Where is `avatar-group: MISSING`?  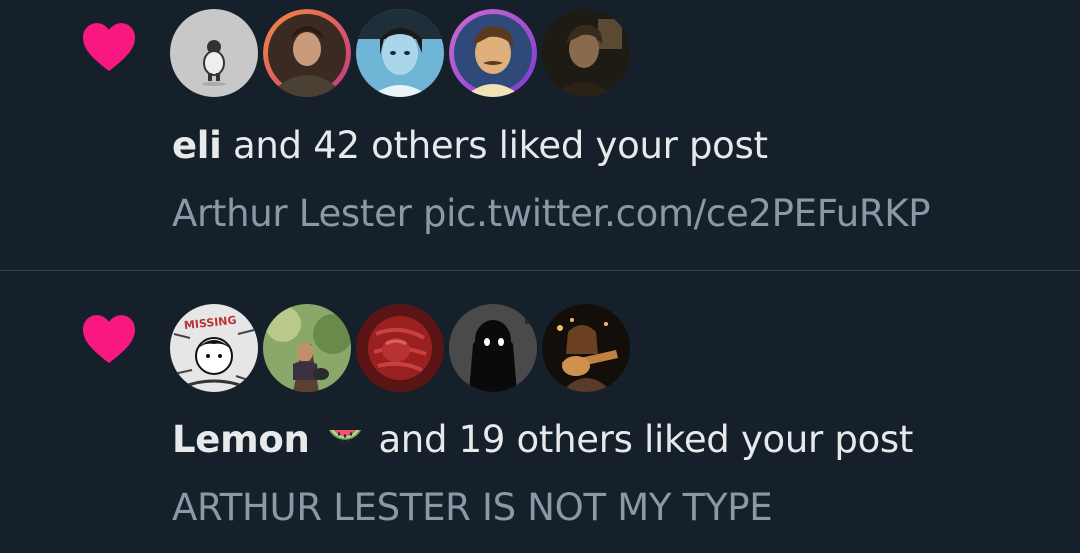
avatar-group: MISSING is located at coordinates (400, 349).